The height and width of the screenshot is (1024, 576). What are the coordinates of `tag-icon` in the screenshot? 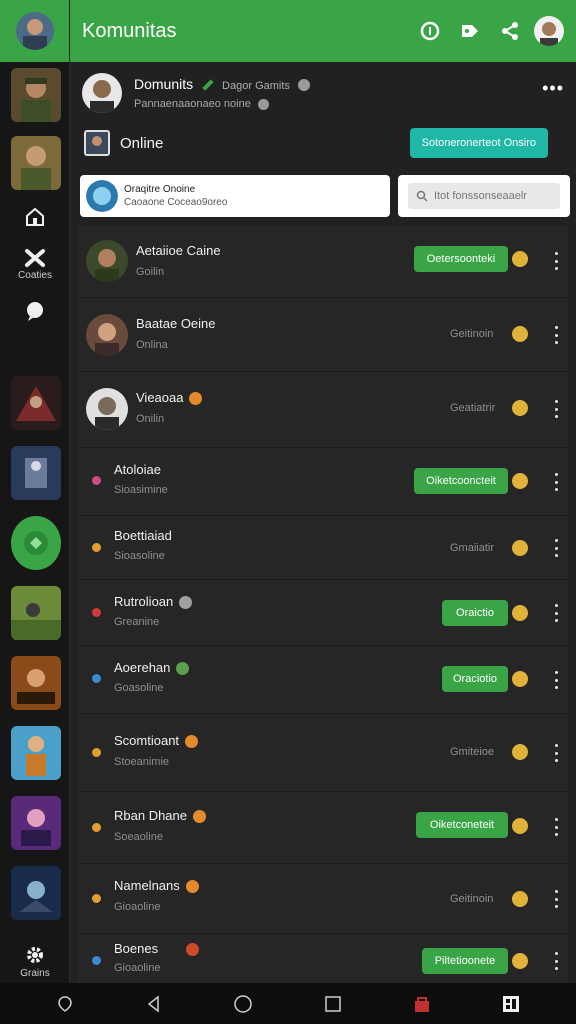 It's located at (470, 31).